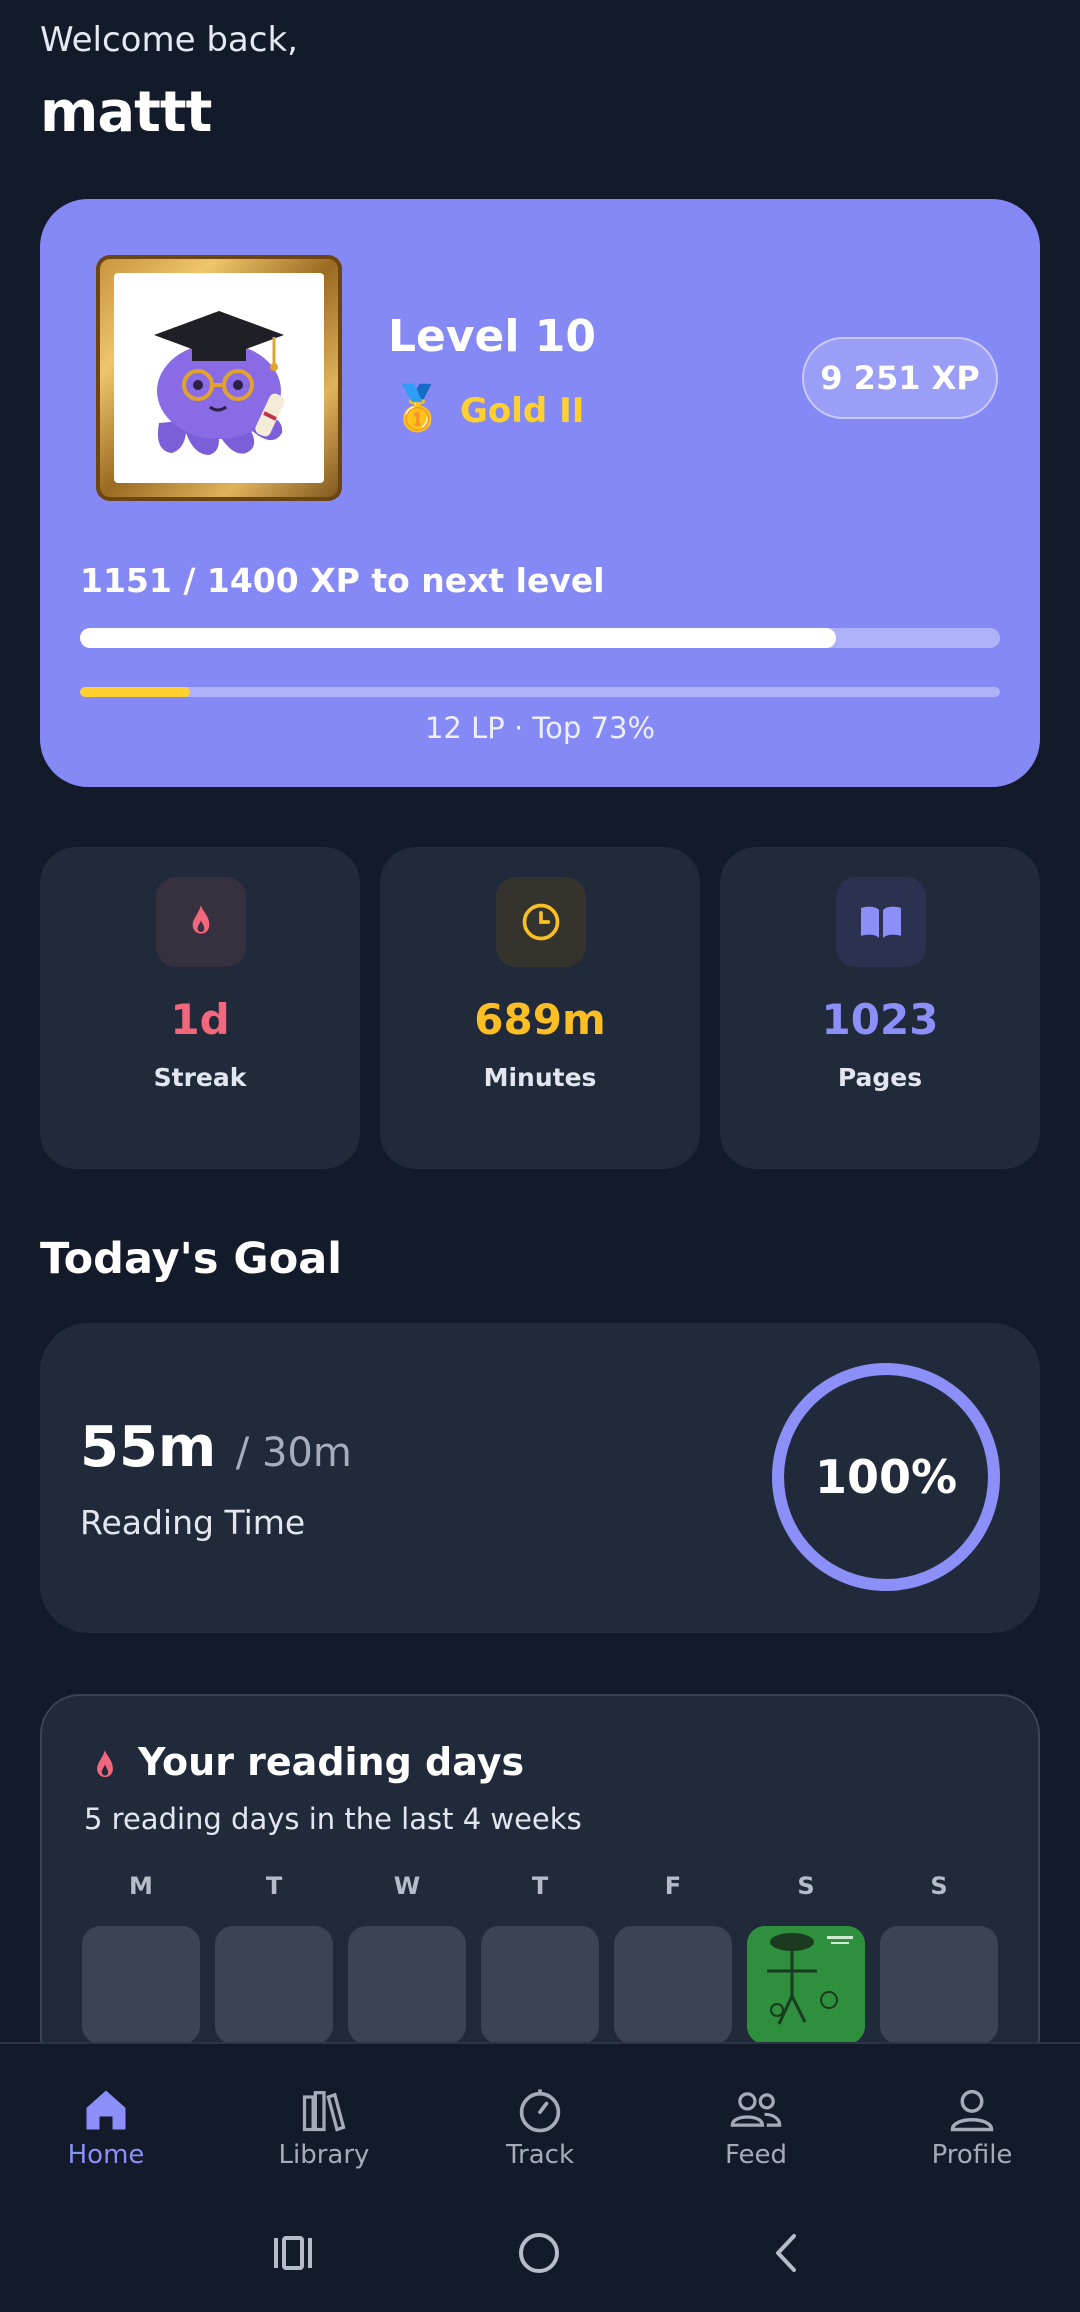 Image resolution: width=1080 pixels, height=2312 pixels. Describe the element at coordinates (540, 2155) in the screenshot. I see `nav-label: Track` at that location.